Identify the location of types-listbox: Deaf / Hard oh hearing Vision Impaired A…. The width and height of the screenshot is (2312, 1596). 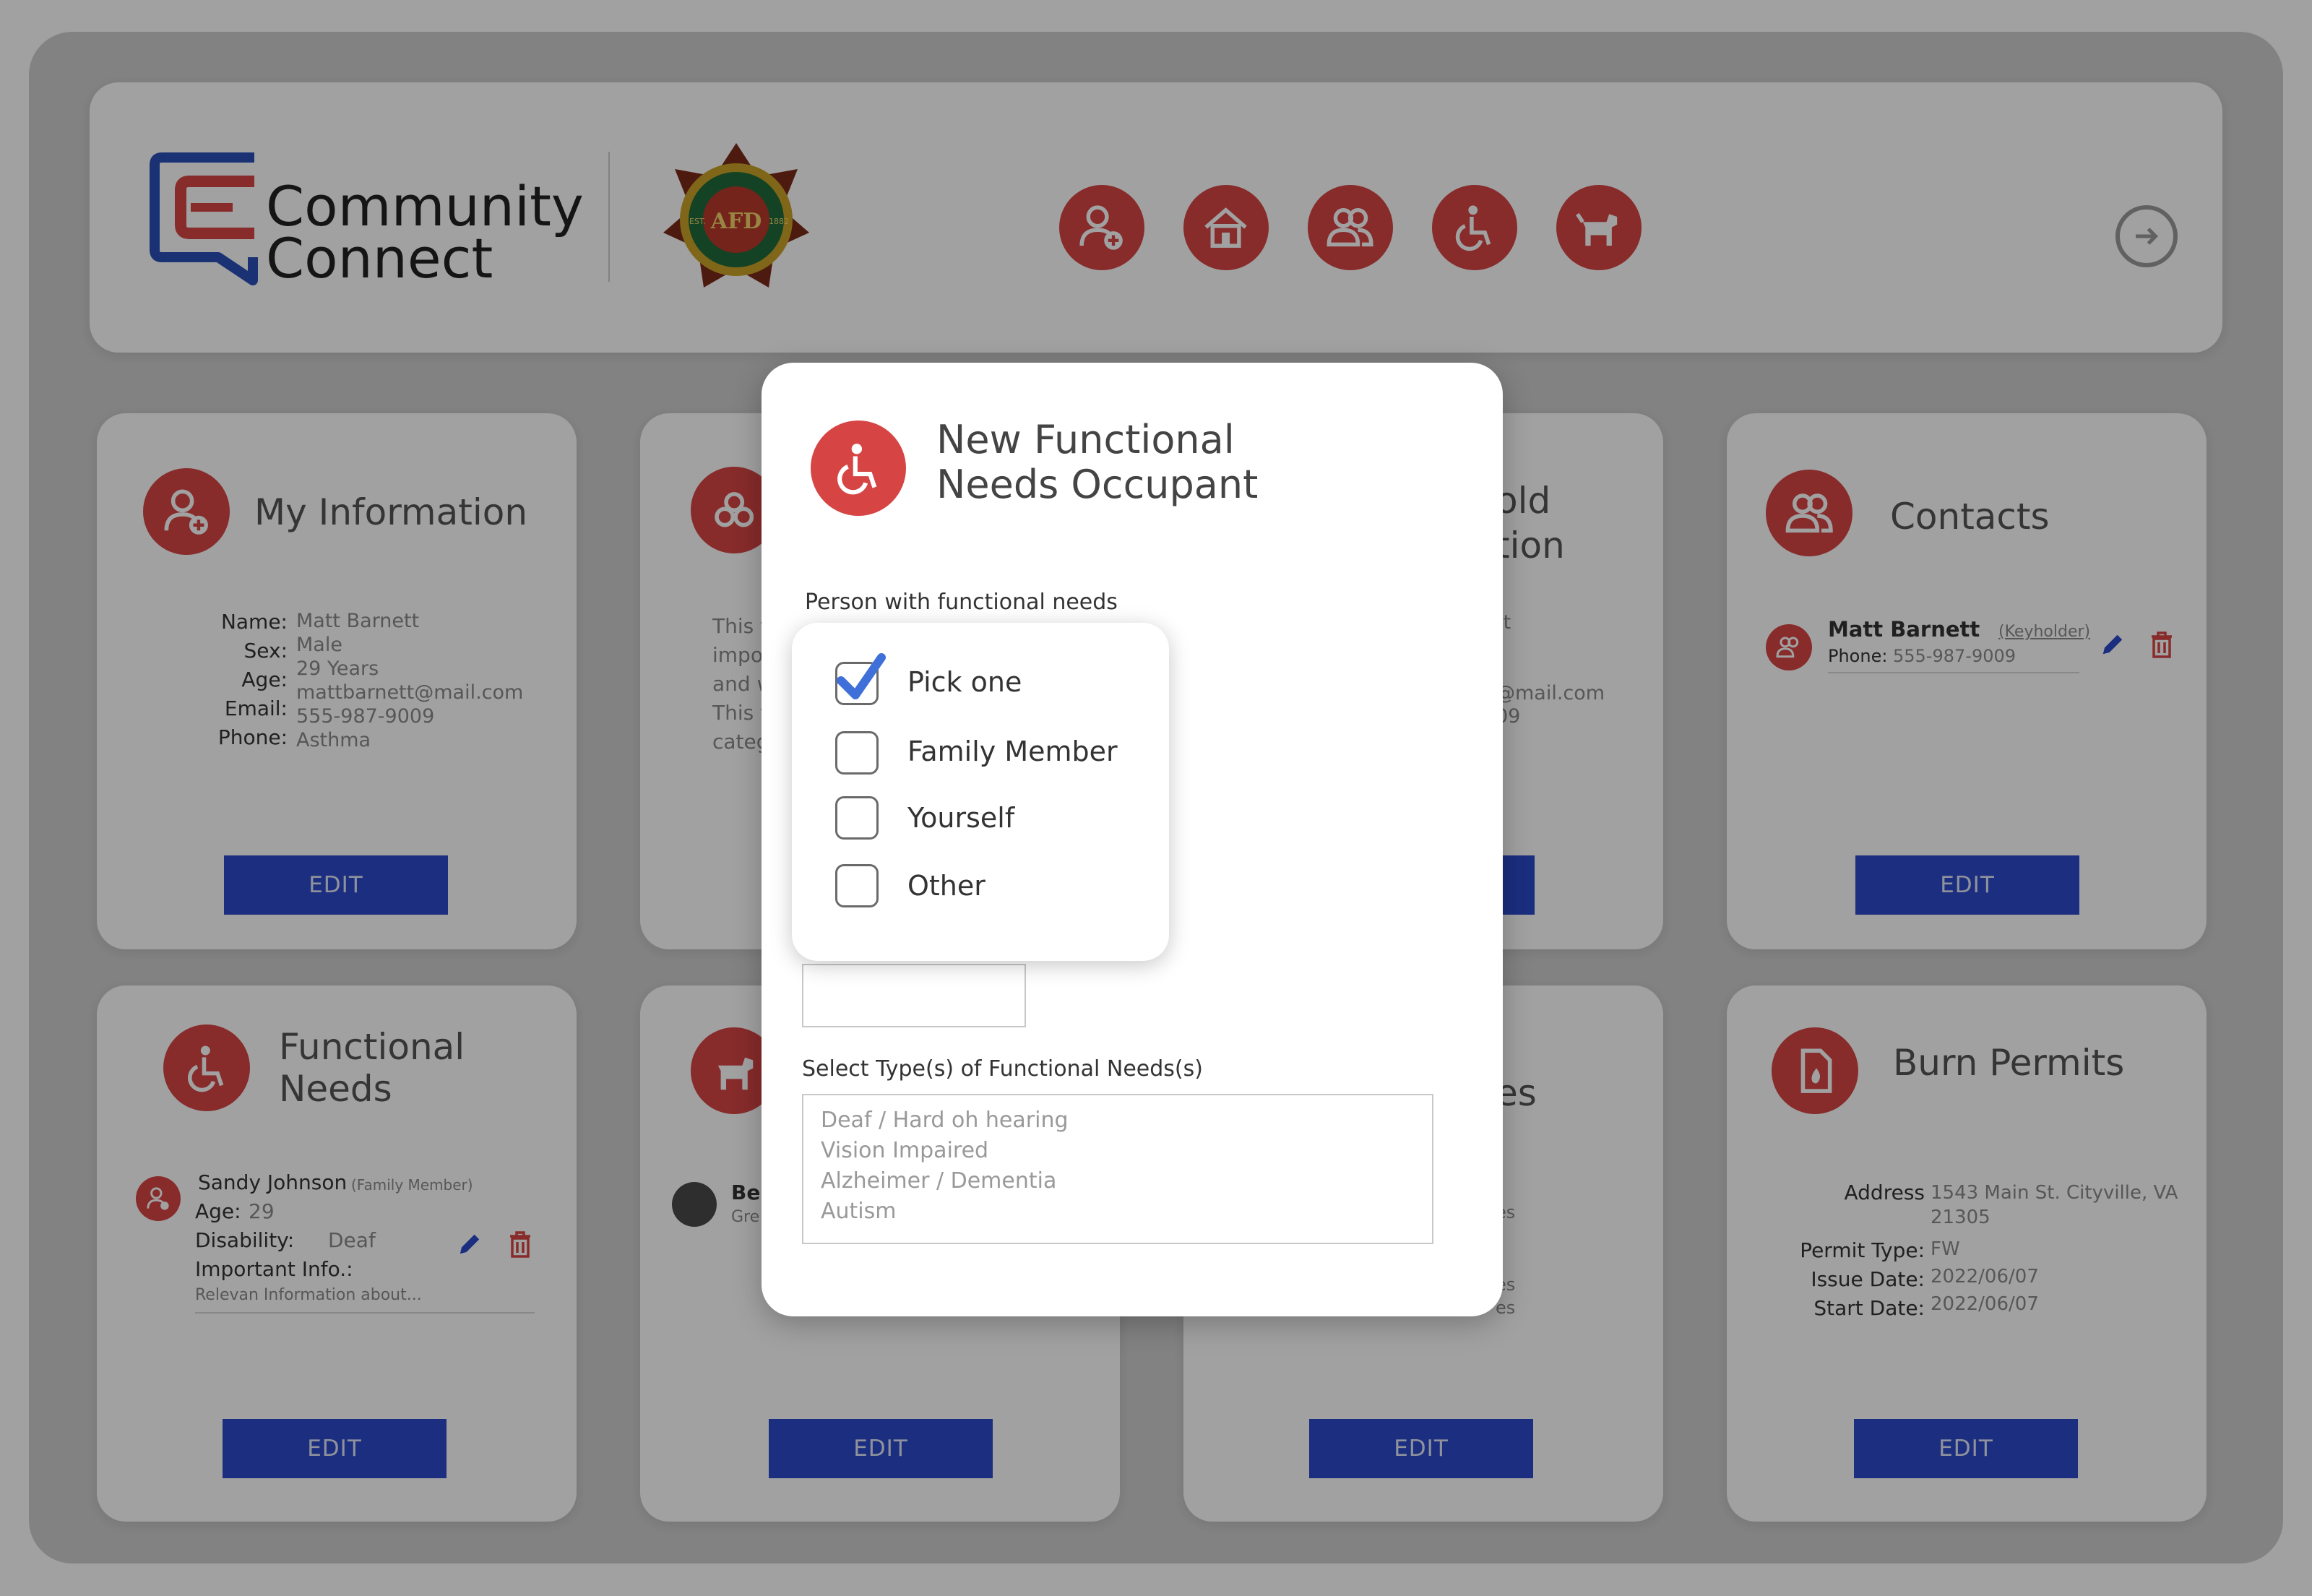
(1117, 1169).